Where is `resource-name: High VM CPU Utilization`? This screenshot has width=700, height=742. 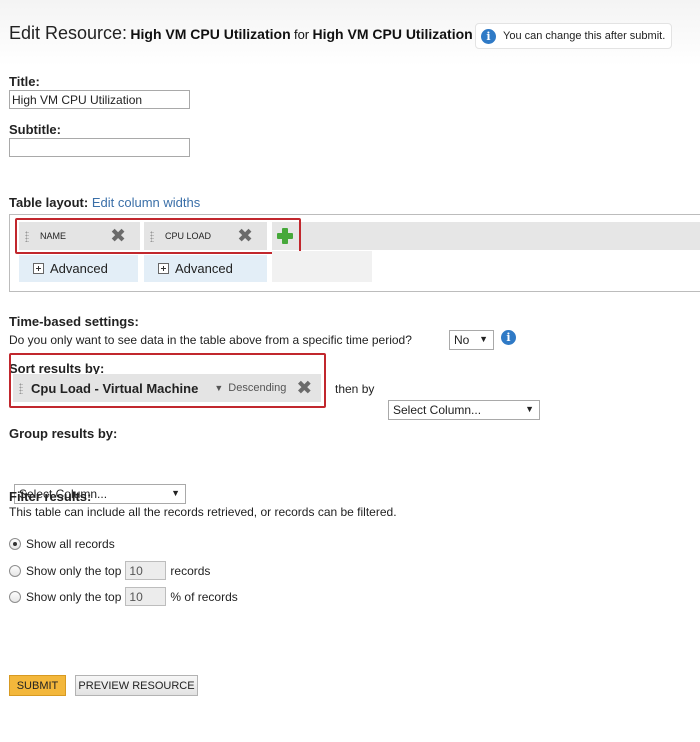 resource-name: High VM CPU Utilization is located at coordinates (210, 34).